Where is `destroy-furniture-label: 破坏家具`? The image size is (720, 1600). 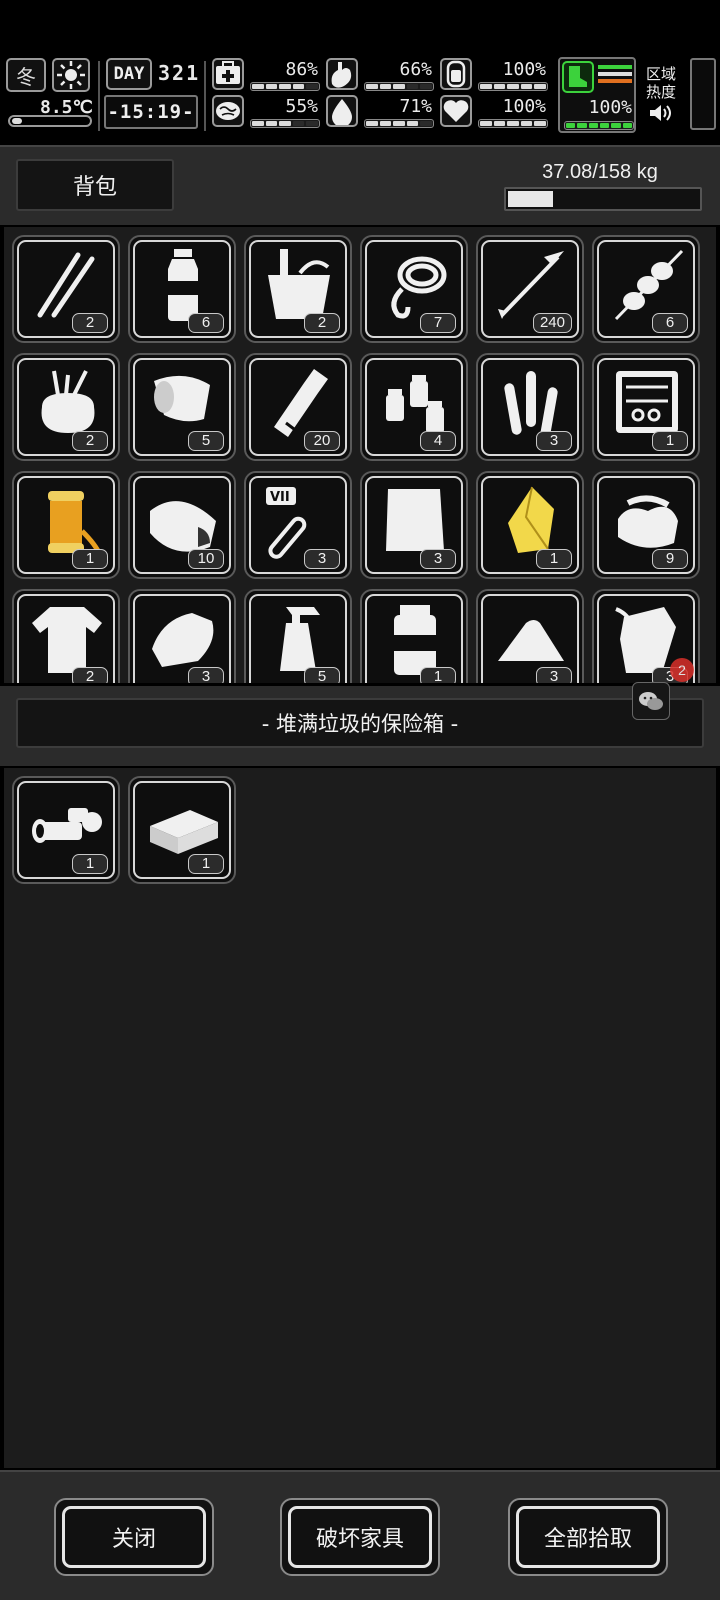
destroy-furniture-label: 破坏家具 is located at coordinates (360, 1537).